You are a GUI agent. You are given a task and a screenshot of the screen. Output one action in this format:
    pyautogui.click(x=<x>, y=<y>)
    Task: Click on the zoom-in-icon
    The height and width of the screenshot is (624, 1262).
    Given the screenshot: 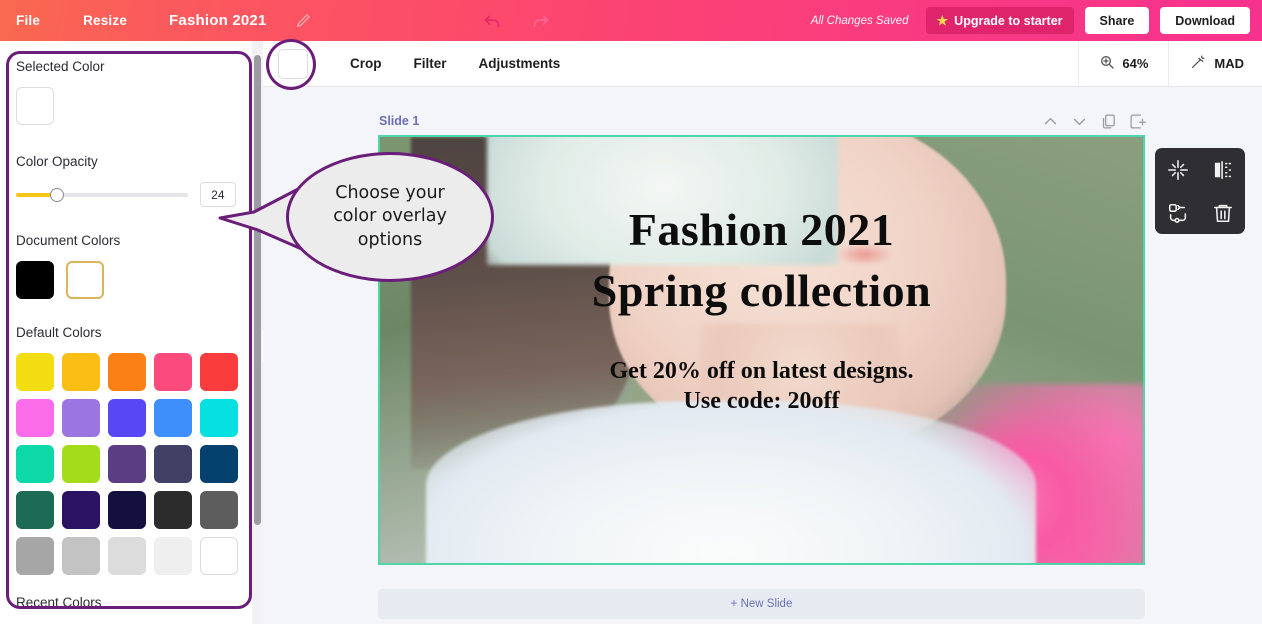 What is the action you would take?
    pyautogui.click(x=1107, y=63)
    